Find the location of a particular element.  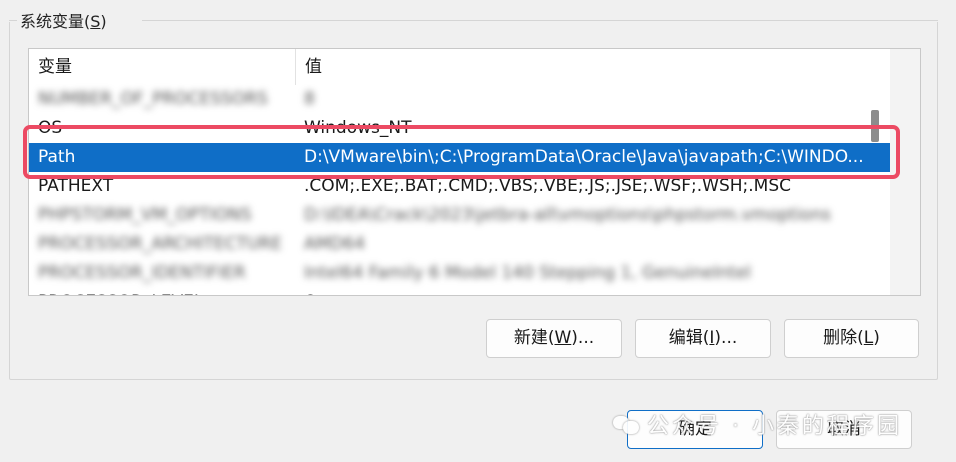

system-variables-title: 系统变量(S) is located at coordinates (63, 20).